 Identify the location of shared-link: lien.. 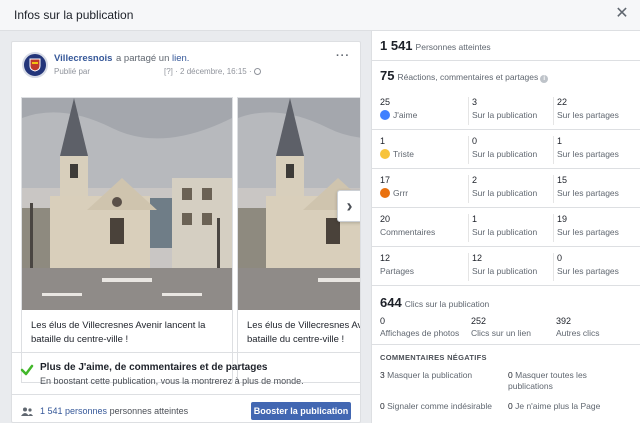
(180, 58).